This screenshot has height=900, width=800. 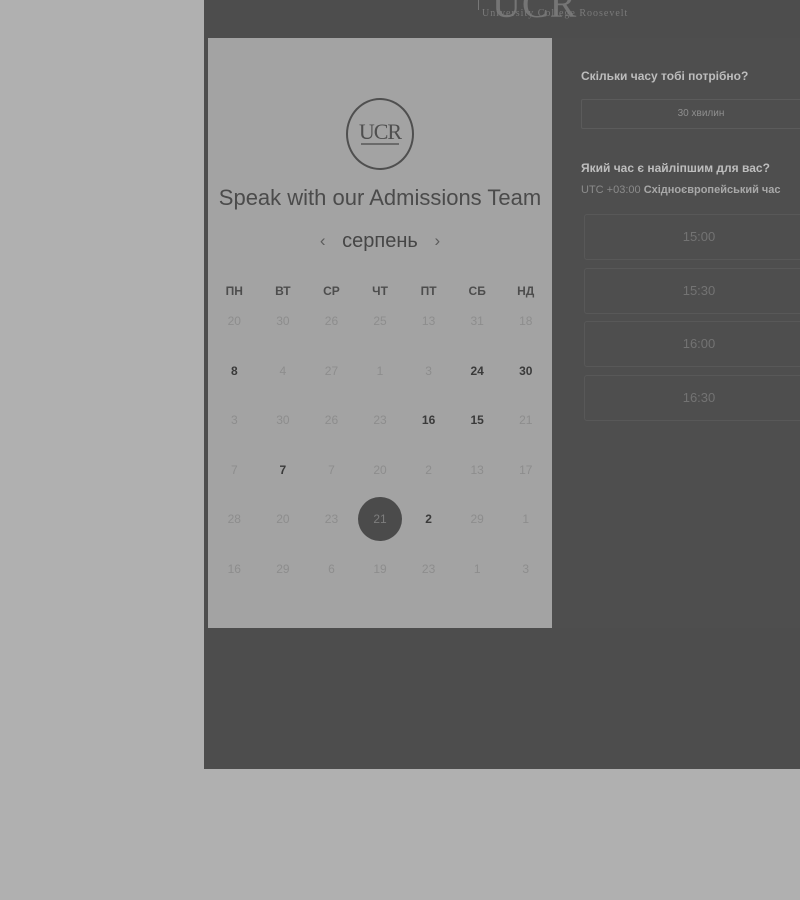 I want to click on weekday-header: ПН ВТ СР ЧТ ПТ СБ НД, so click(x=380, y=291).